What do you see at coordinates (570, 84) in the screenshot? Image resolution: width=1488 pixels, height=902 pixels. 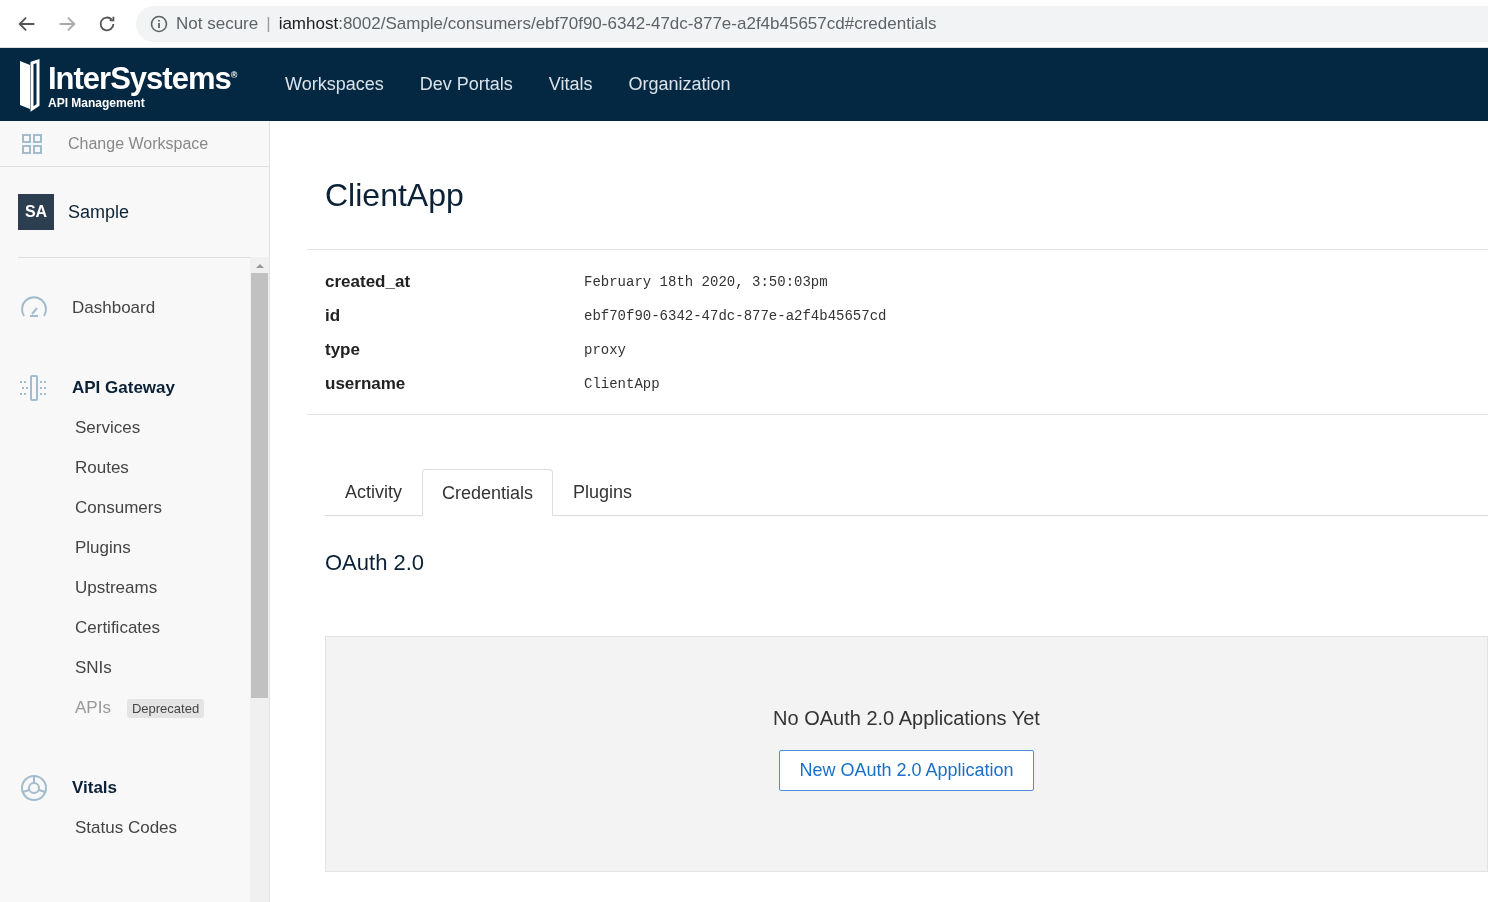 I see `nav-link: Vitals` at bounding box center [570, 84].